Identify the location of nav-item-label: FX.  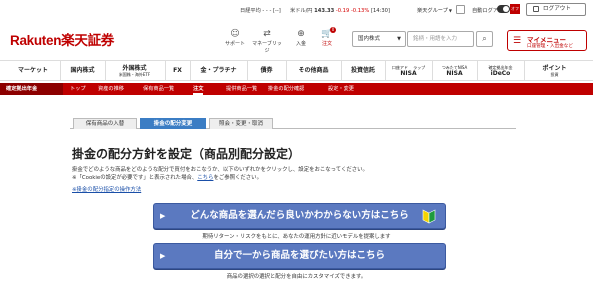
(177, 70).